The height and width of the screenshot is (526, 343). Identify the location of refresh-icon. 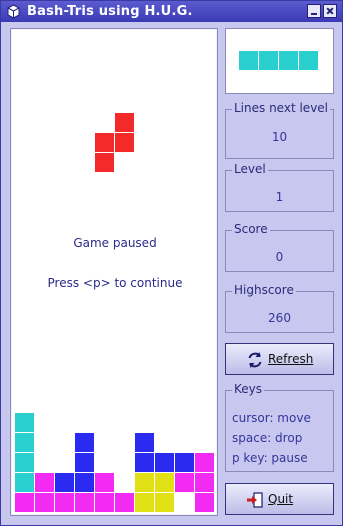
(255, 360).